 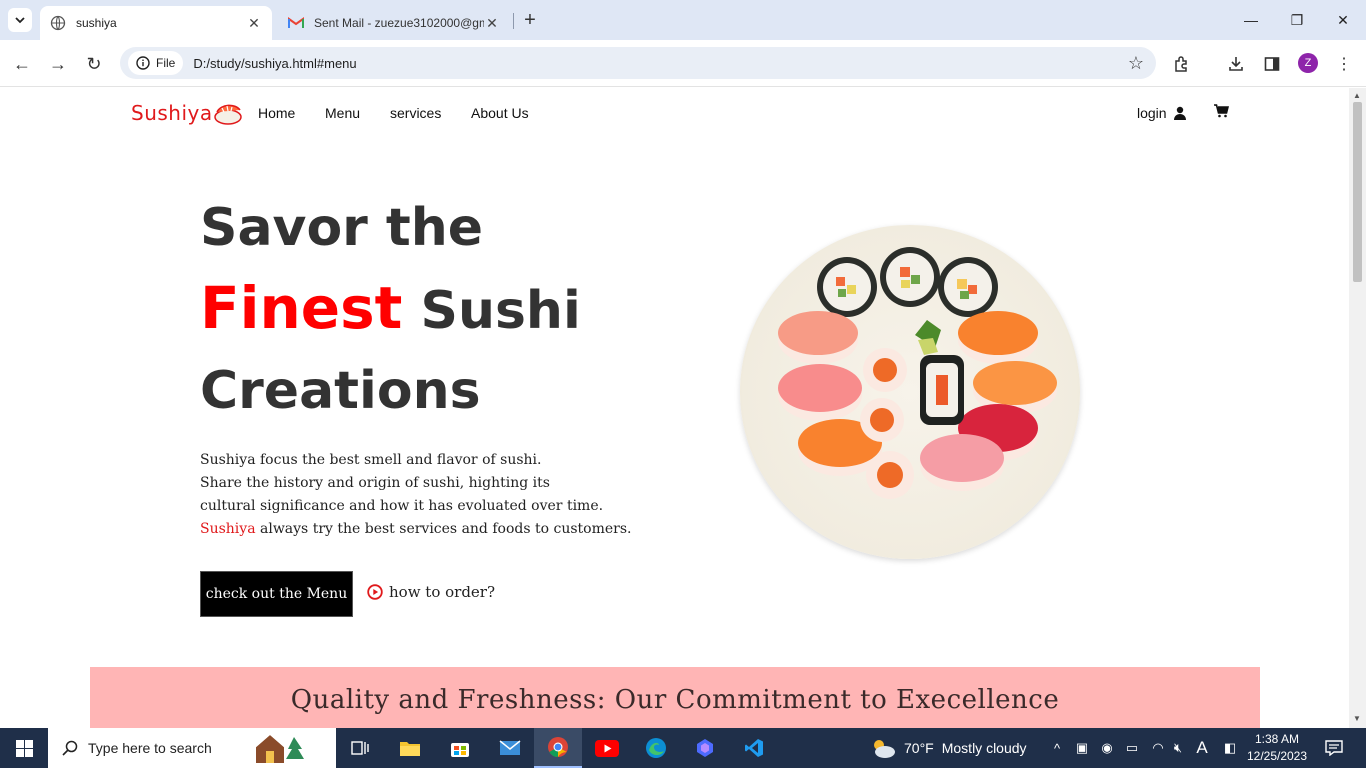 I want to click on input-language-icon: A, so click(x=1202, y=748).